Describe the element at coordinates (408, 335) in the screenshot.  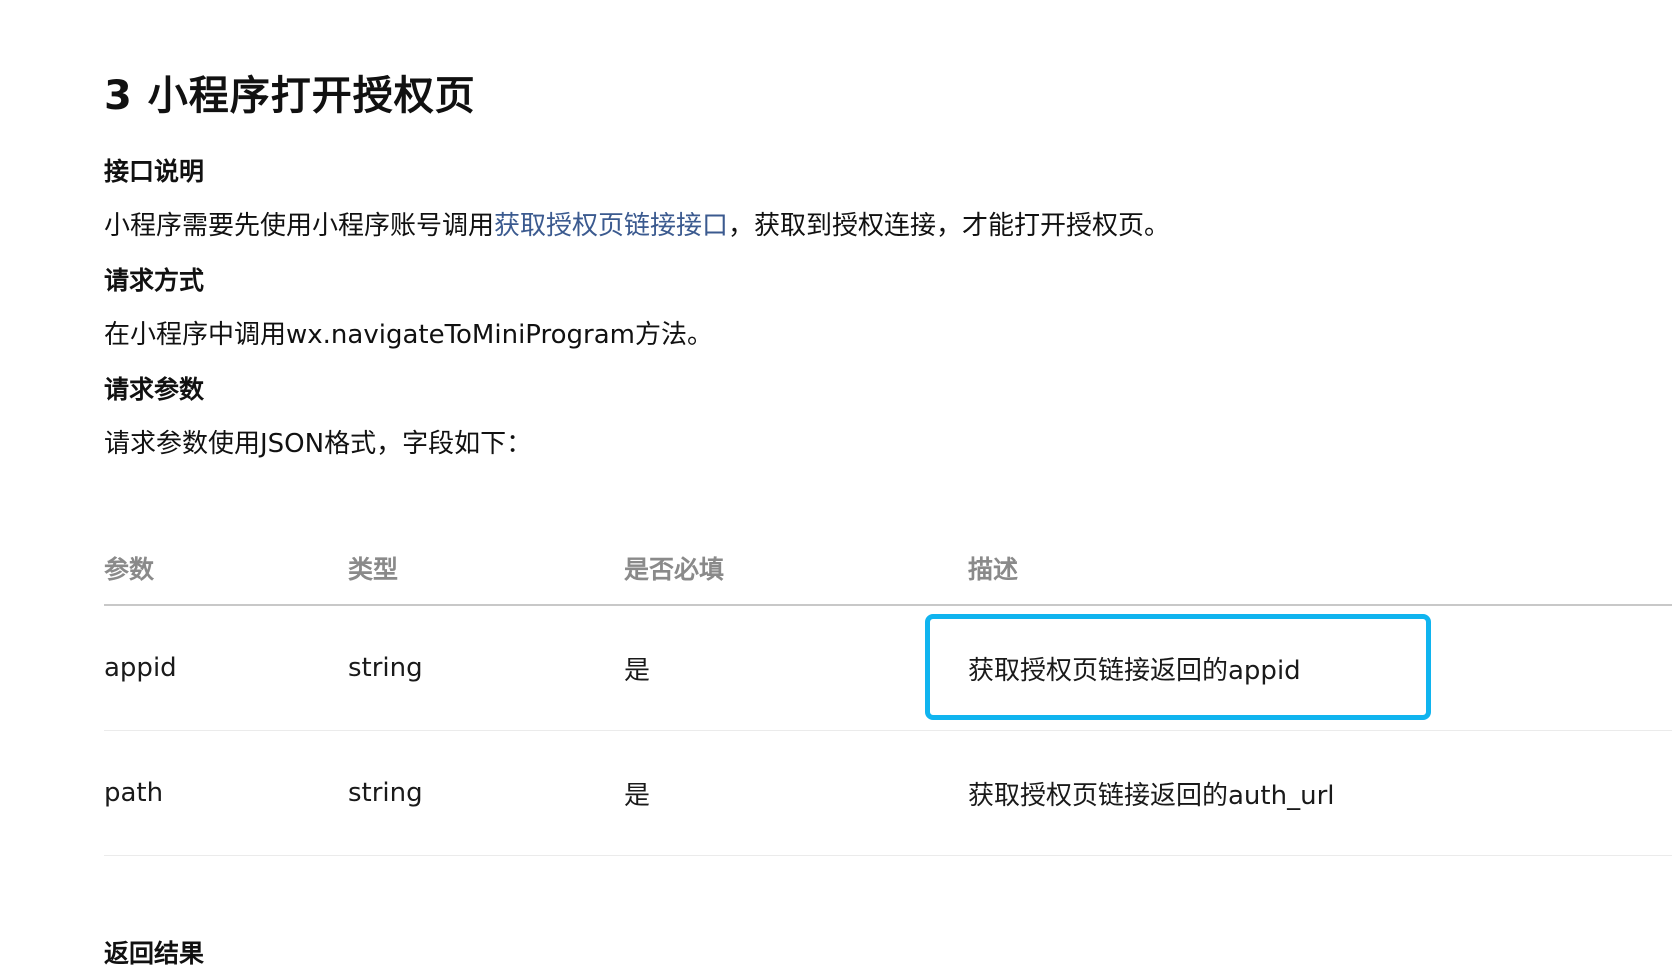
I see `request-method-text: 在小程序中调用wx.navigateToMiniProgram方法。` at that location.